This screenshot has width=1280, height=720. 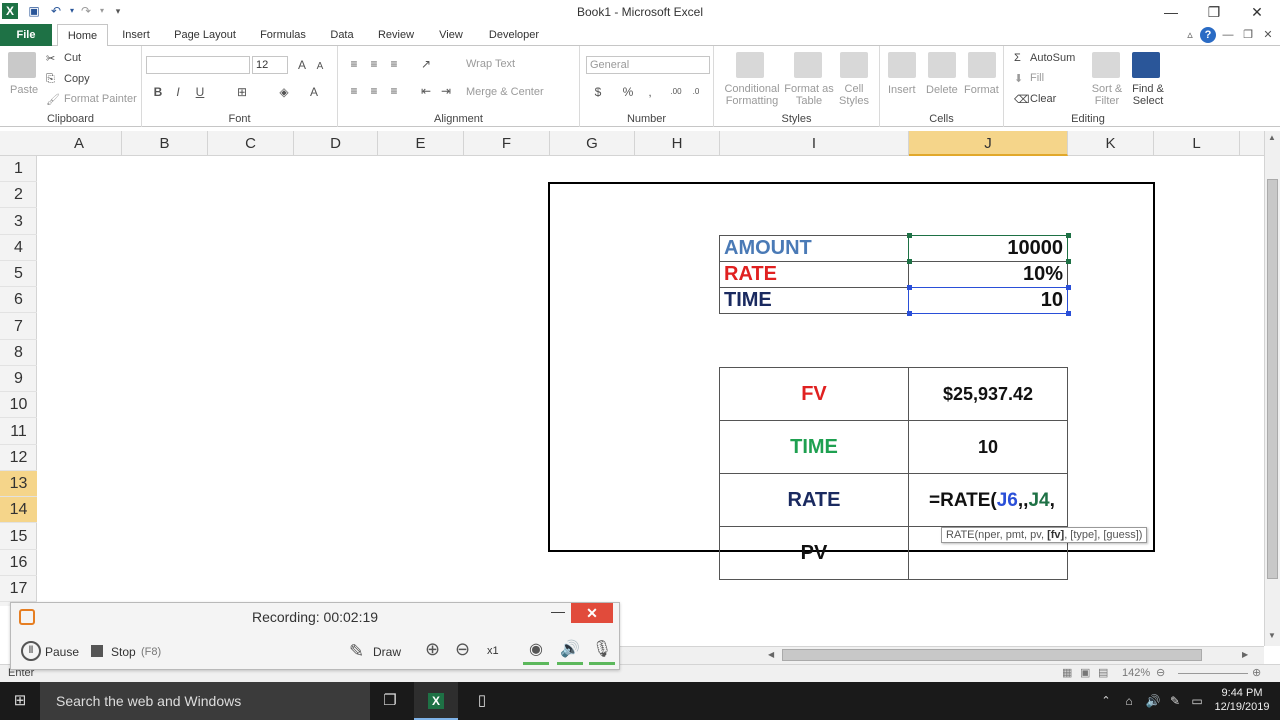 I want to click on sort-filter-button: Sort & Filter, so click(x=1107, y=95).